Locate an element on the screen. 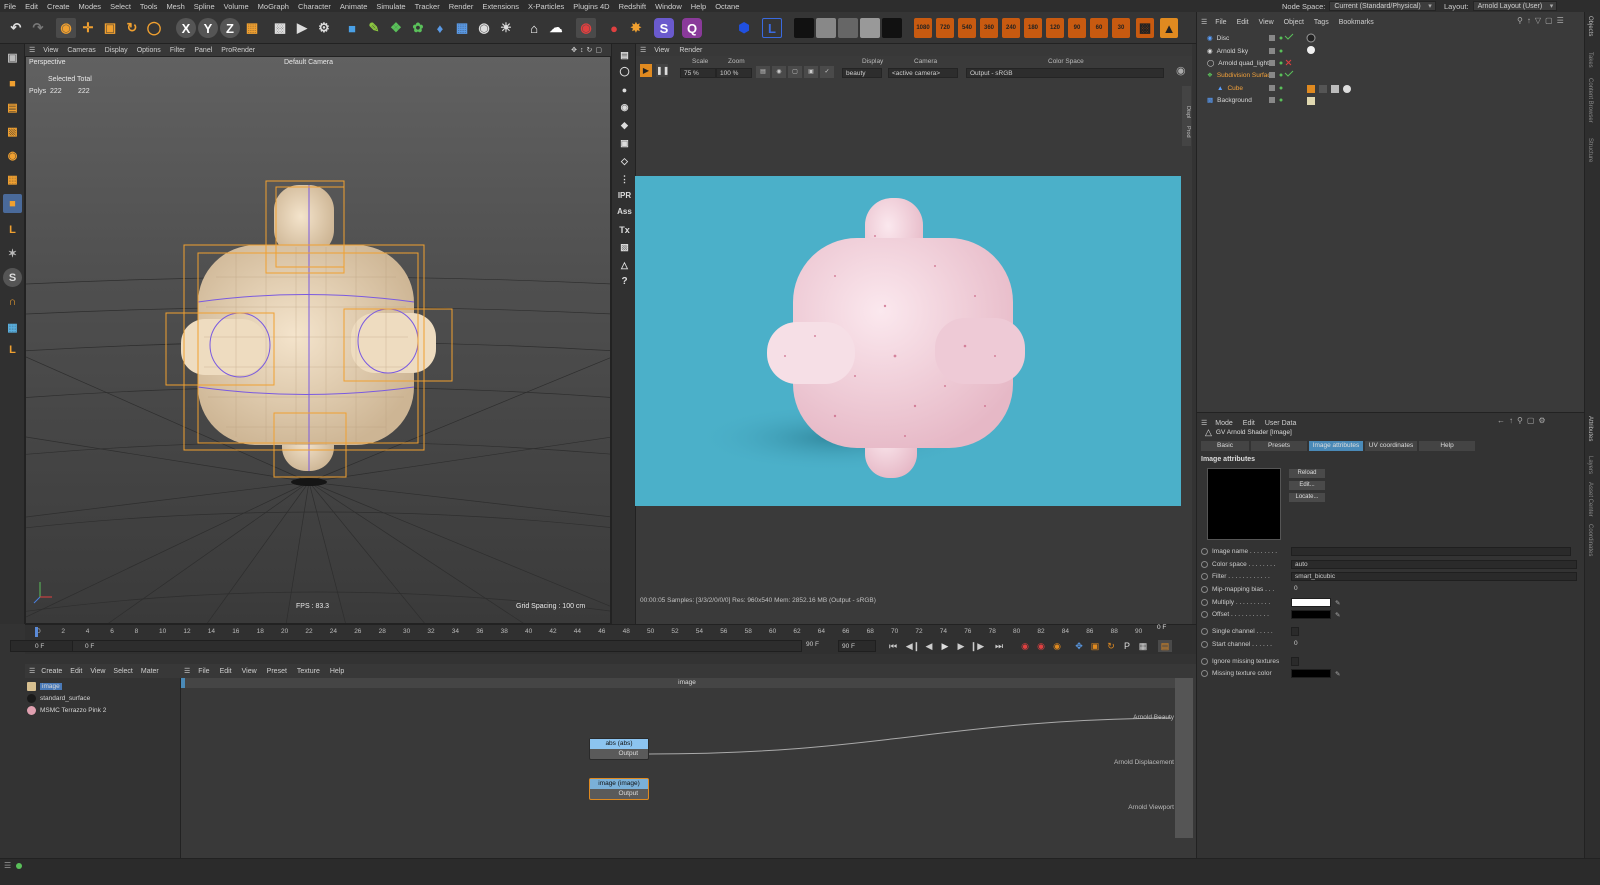 The image size is (1600, 885). object-row-background: ▩ Background is located at coordinates (1229, 100).